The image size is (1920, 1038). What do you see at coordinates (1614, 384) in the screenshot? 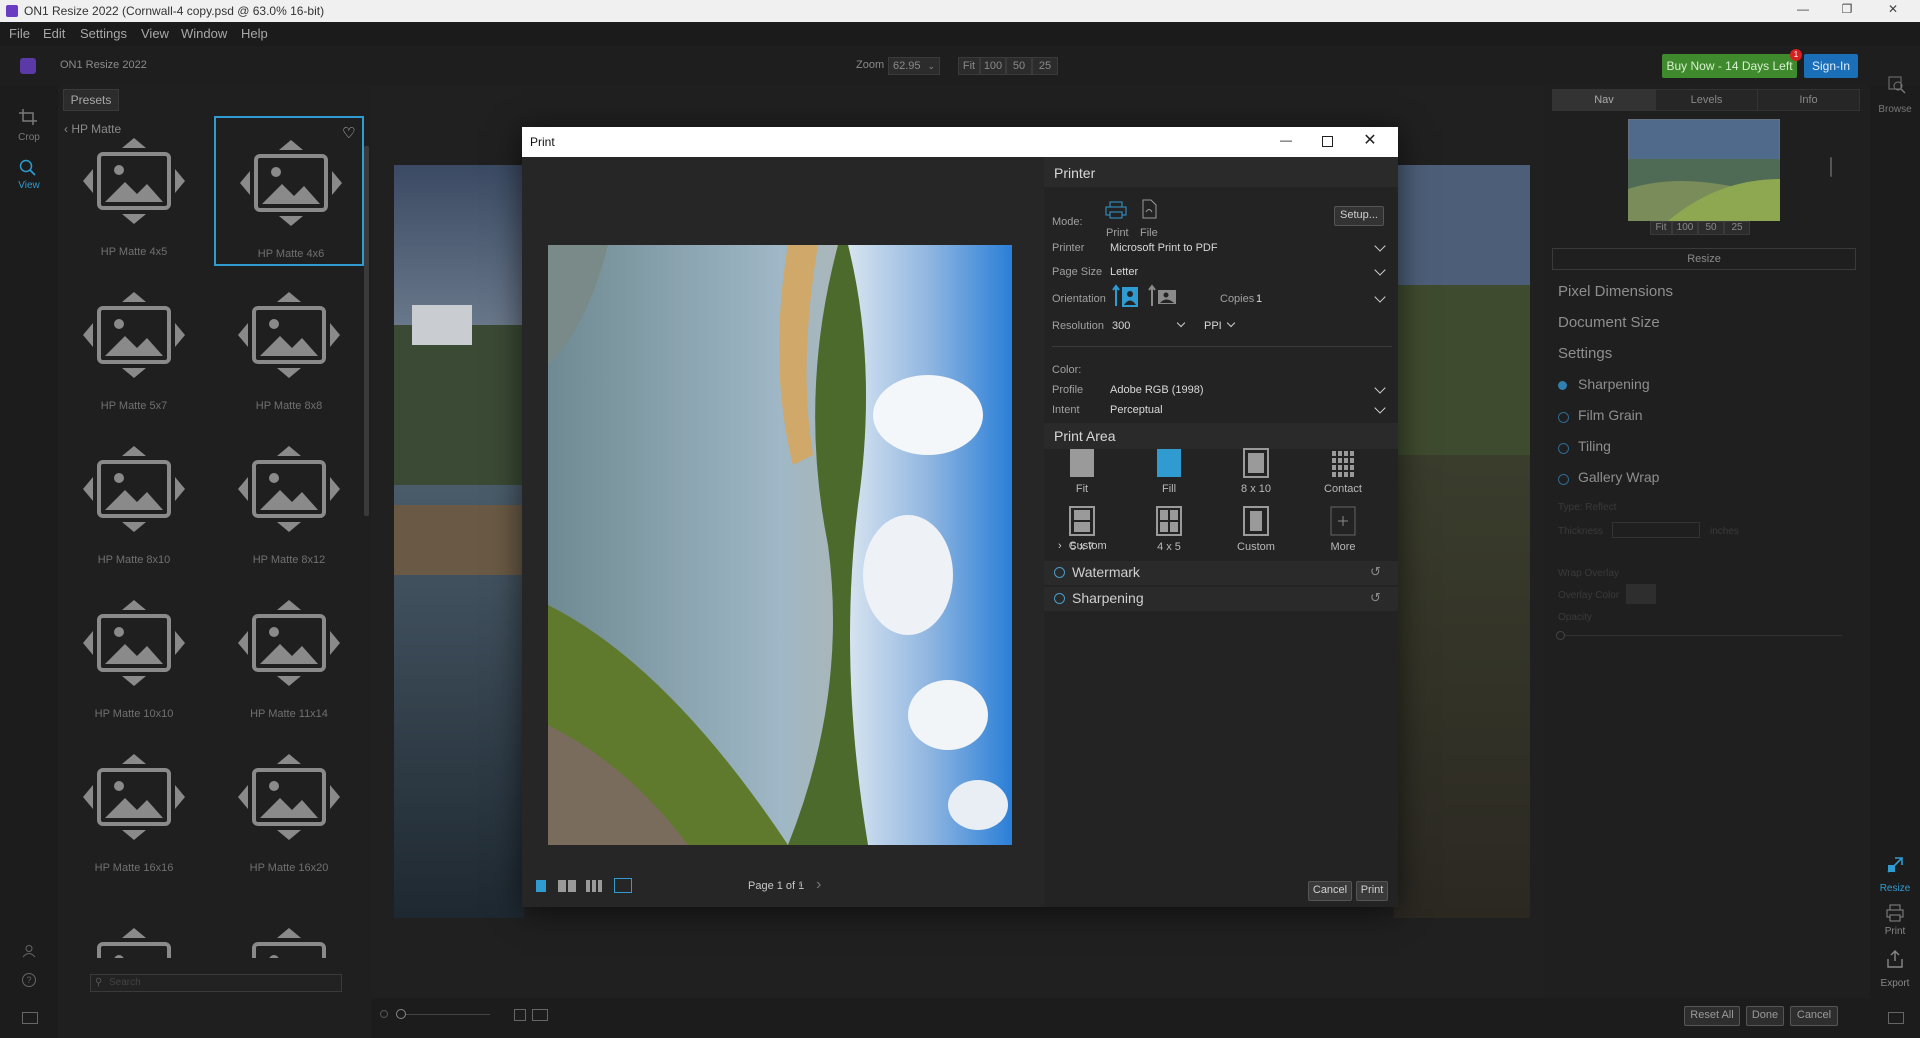
I see `section-sharpening: Sharpening` at bounding box center [1614, 384].